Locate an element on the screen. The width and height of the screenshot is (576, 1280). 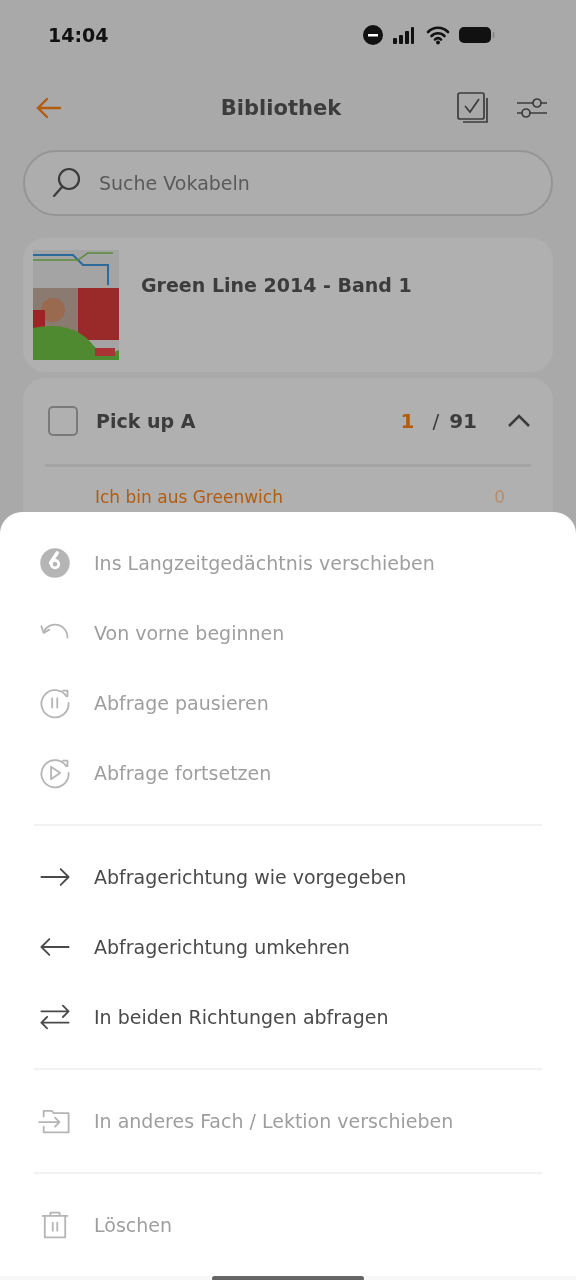
search-field: Suche Vokabeln is located at coordinates (288, 183).